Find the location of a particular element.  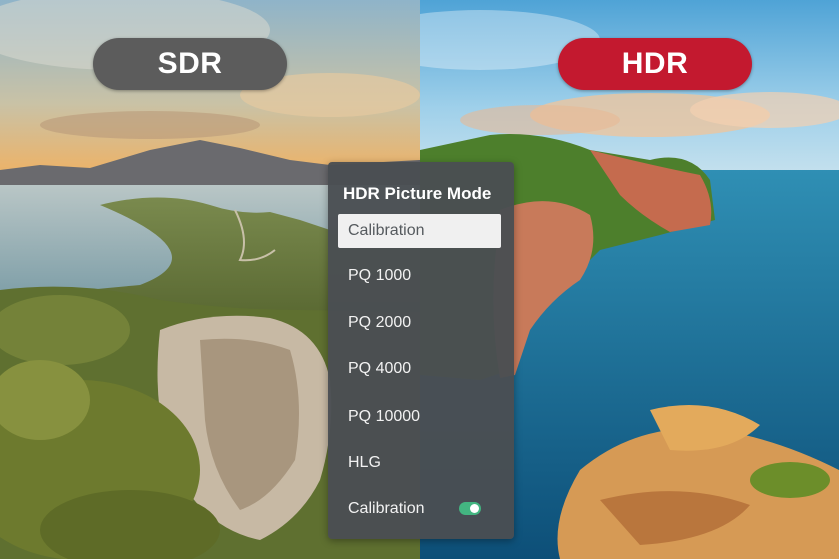

toggle-knob is located at coordinates (474, 508).